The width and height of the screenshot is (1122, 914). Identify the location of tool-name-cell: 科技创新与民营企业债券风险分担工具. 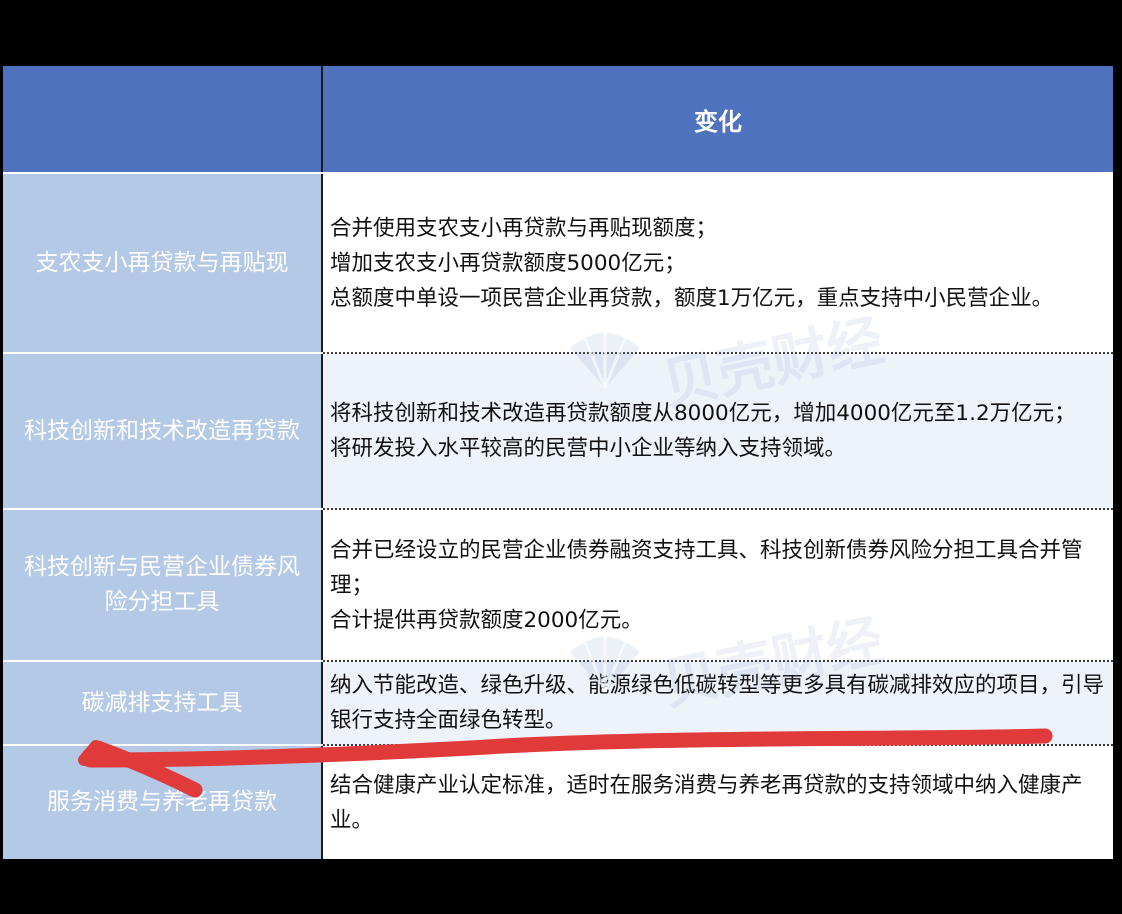
(163, 585).